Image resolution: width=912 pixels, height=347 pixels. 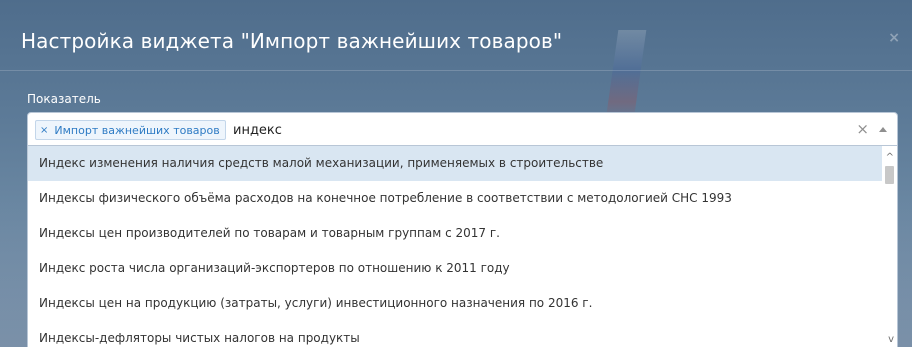 What do you see at coordinates (894, 38) in the screenshot?
I see `close-icon: ×` at bounding box center [894, 38].